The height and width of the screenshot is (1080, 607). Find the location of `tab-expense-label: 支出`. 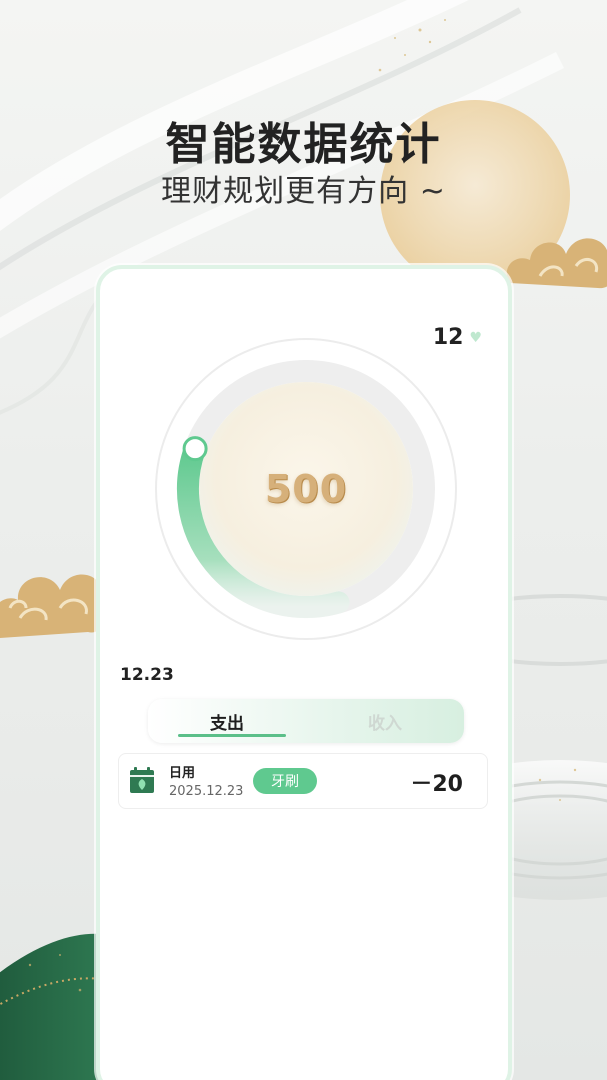

tab-expense-label: 支出 is located at coordinates (227, 723).